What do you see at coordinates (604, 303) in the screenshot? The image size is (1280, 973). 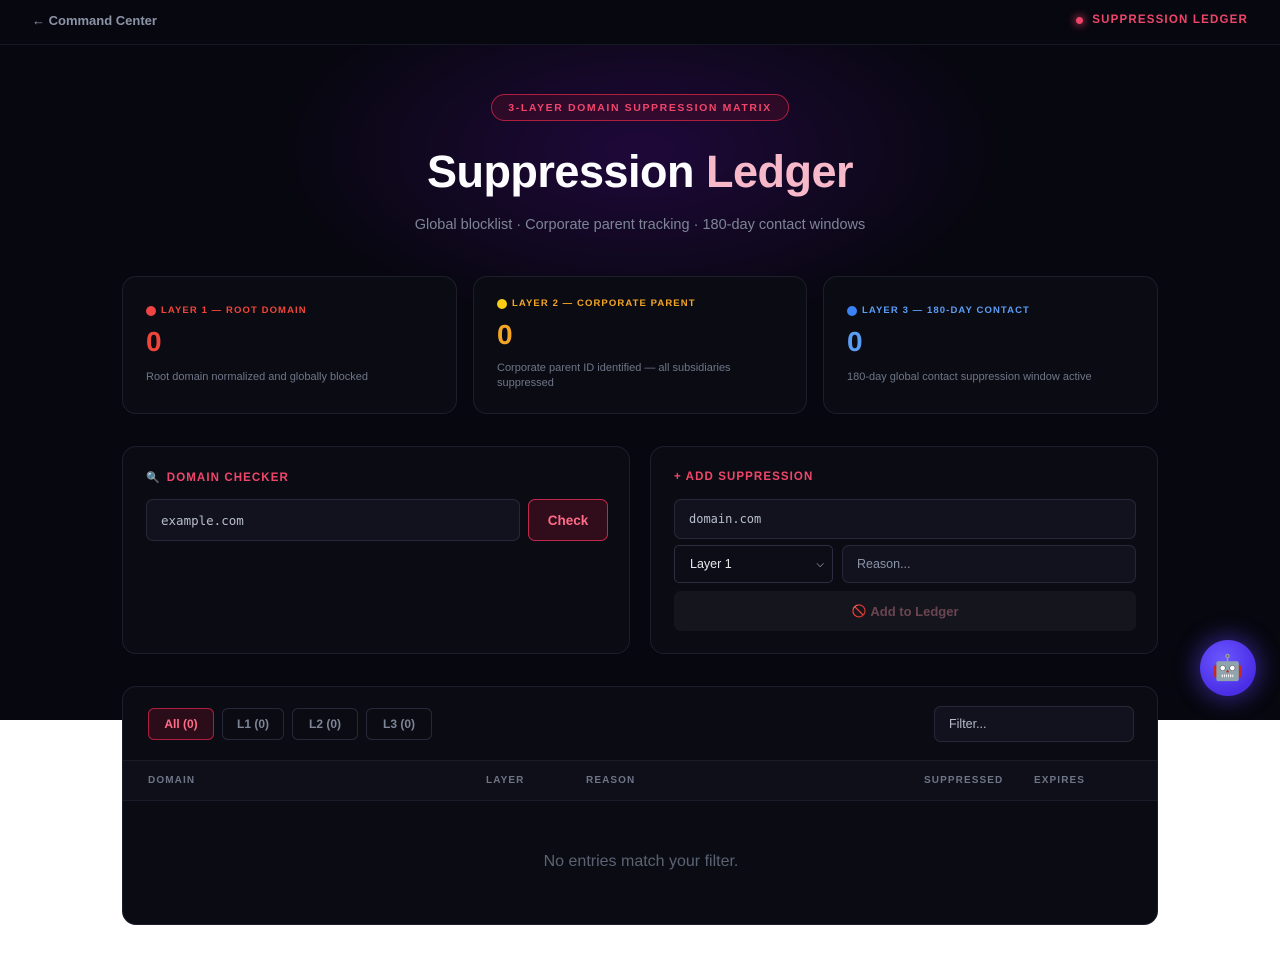 I see `layer-2-label: LAYER 2 — CORPORATE PARENT` at bounding box center [604, 303].